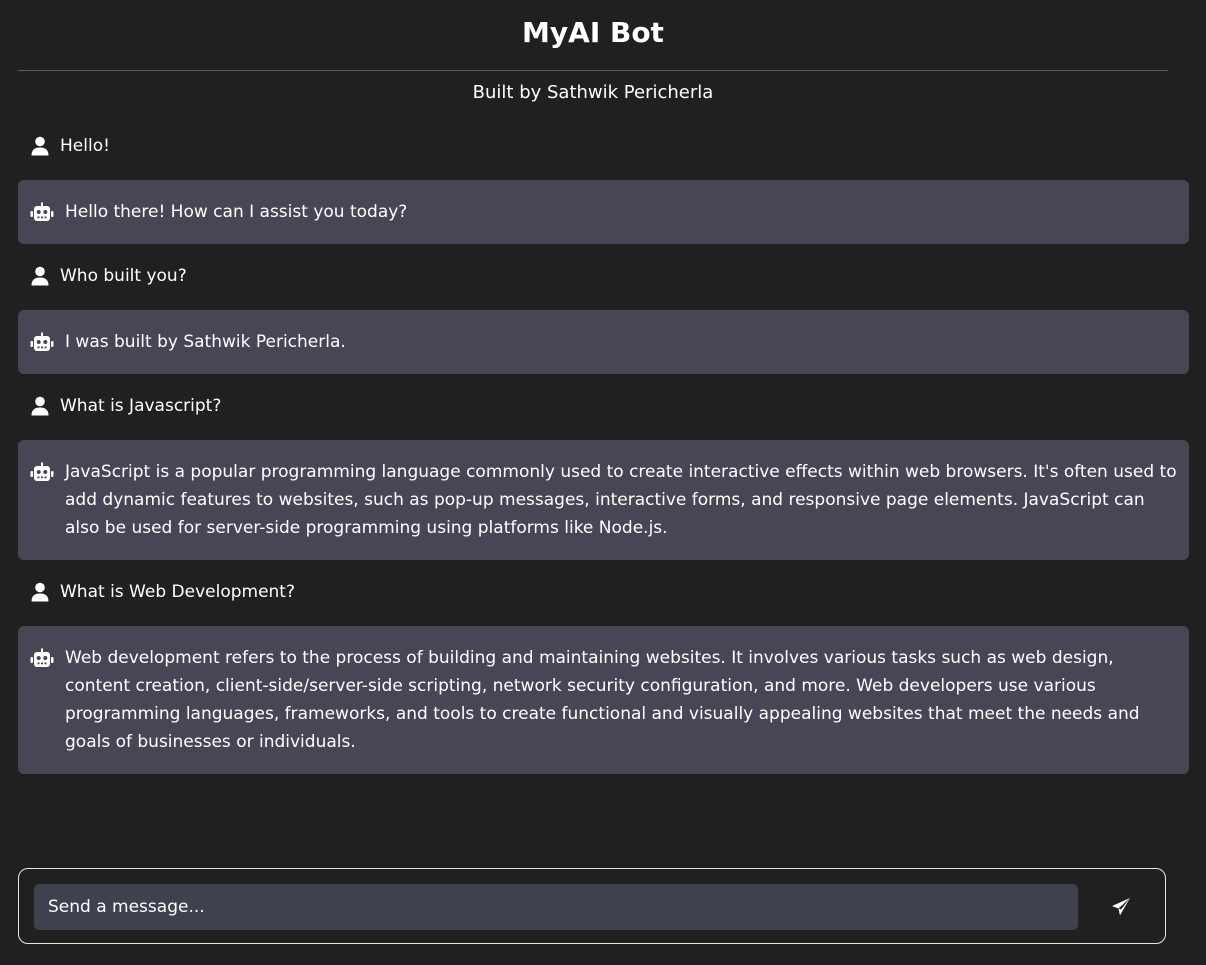  What do you see at coordinates (556, 907) in the screenshot?
I see `message-input` at bounding box center [556, 907].